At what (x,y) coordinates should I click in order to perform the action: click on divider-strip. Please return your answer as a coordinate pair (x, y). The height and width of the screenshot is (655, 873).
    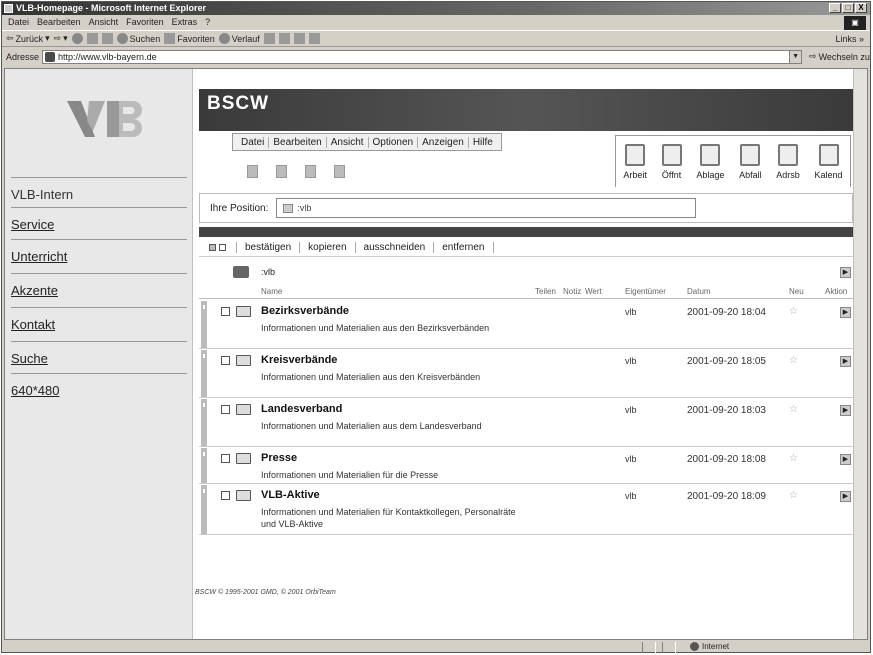
    Looking at the image, I should click on (527, 232).